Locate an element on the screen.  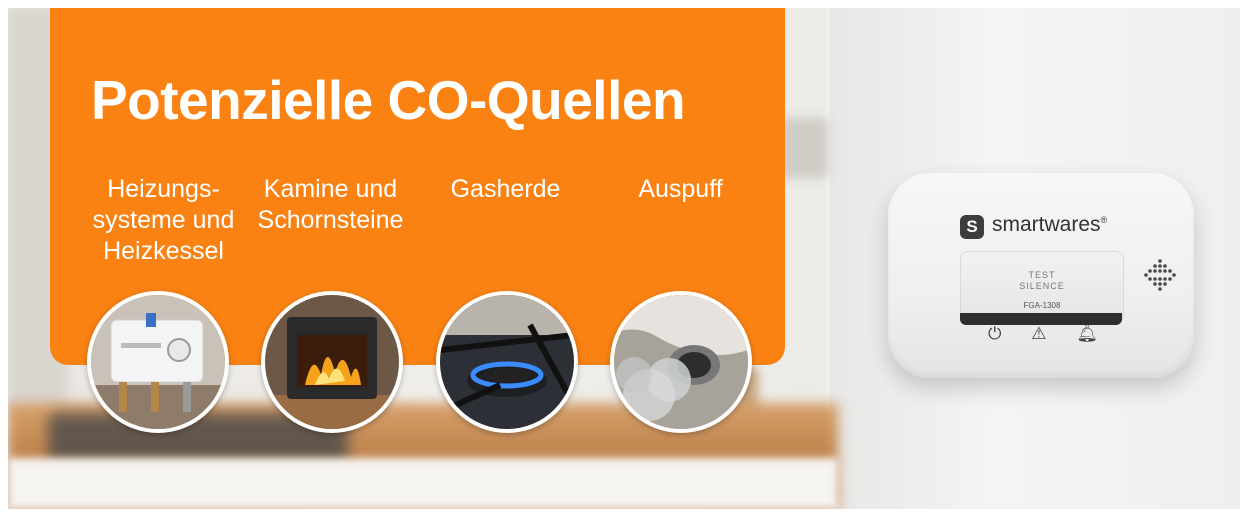
power-icon: ⏻ is located at coordinates (995, 334).